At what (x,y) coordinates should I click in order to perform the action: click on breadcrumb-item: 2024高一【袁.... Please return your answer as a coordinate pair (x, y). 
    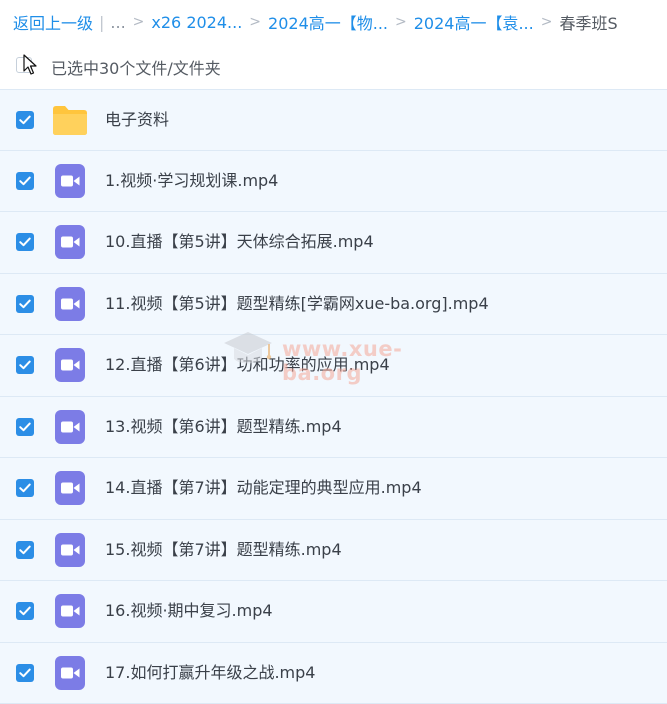
    Looking at the image, I should click on (474, 22).